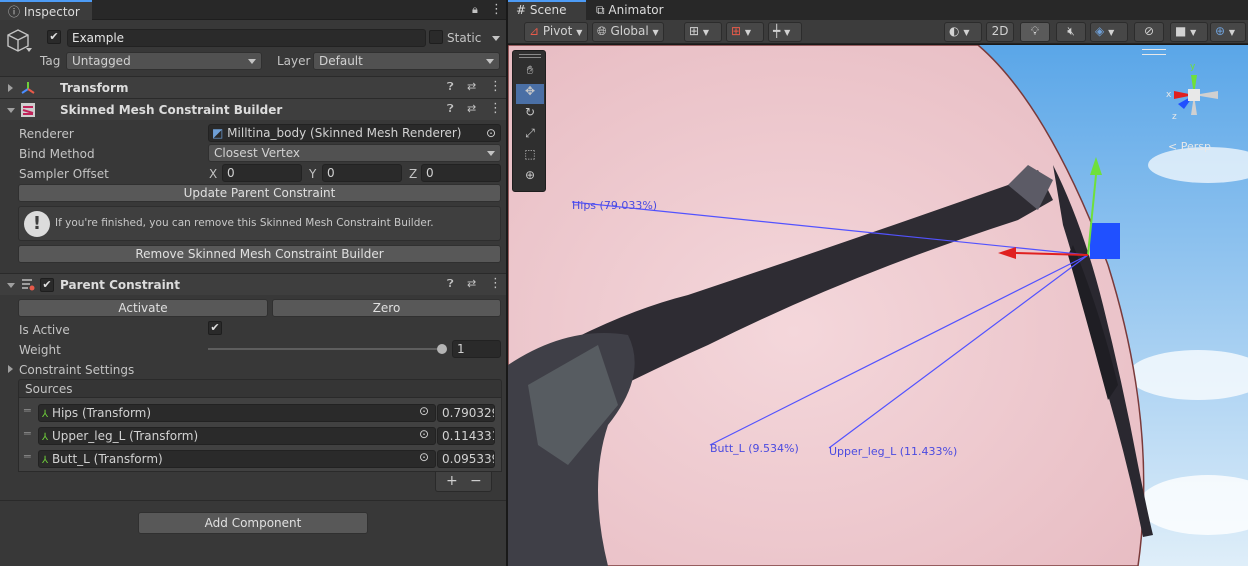 This screenshot has width=1248, height=566. What do you see at coordinates (530, 94) in the screenshot?
I see `move-tool-icon: ✥` at bounding box center [530, 94].